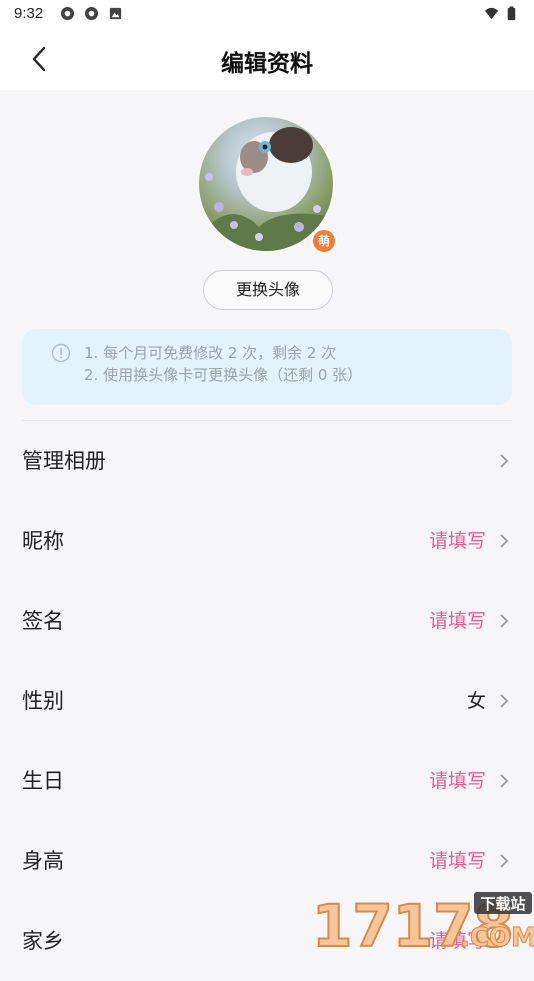 Image resolution: width=534 pixels, height=981 pixels. Describe the element at coordinates (491, 13) in the screenshot. I see `wifi-icon` at that location.